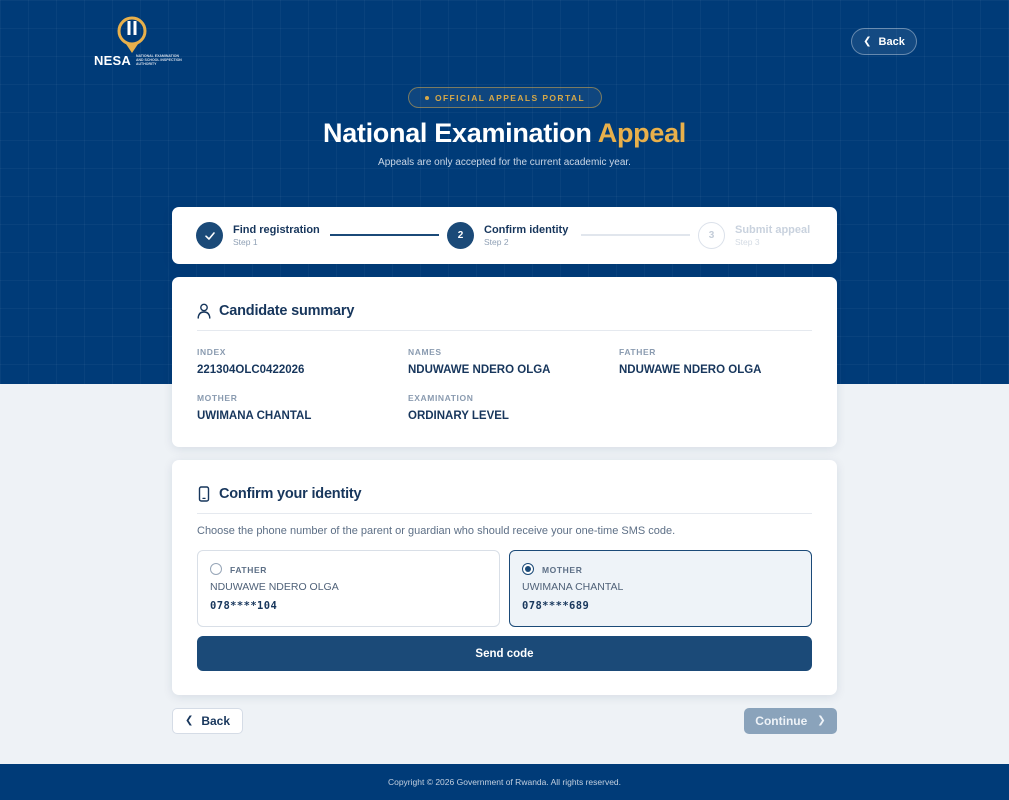  What do you see at coordinates (526, 229) in the screenshot?
I see `step-label: Confirm identity` at bounding box center [526, 229].